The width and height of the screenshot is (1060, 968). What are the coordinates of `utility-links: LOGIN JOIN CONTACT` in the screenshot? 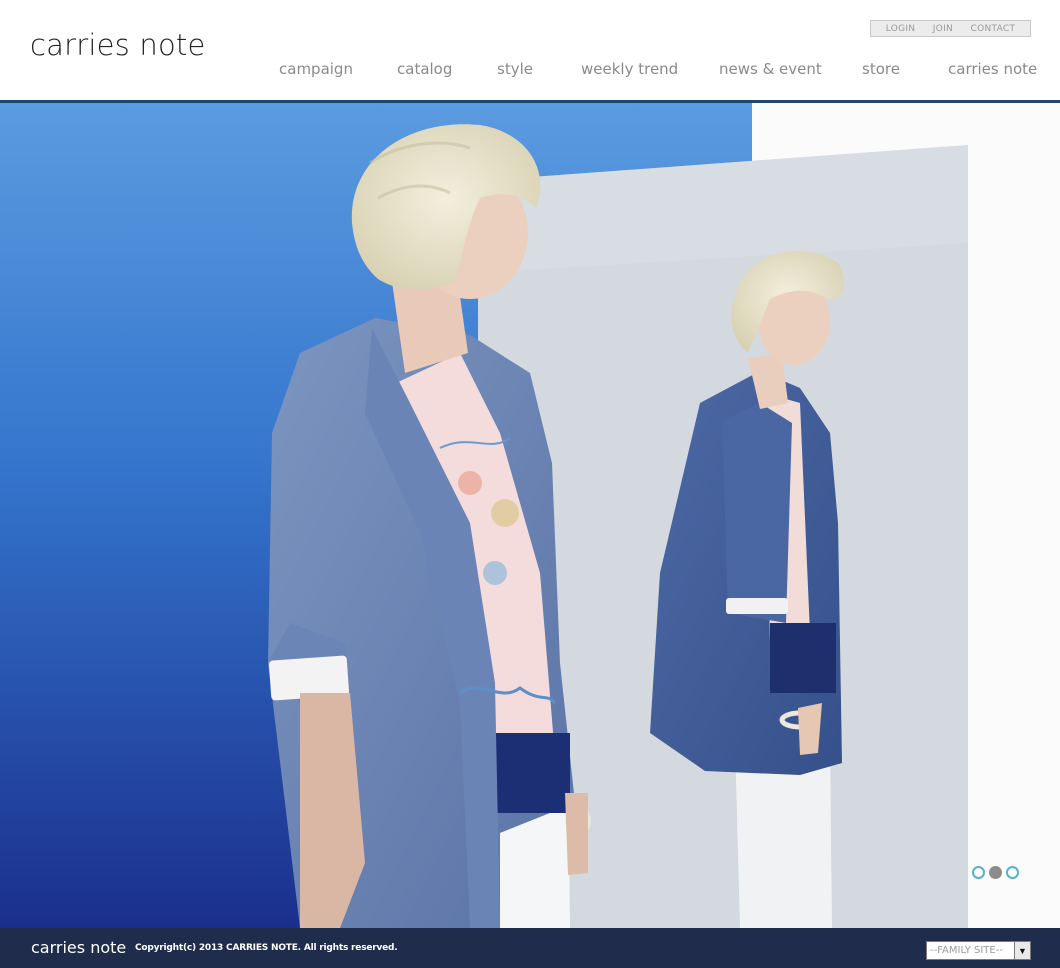 It's located at (950, 28).